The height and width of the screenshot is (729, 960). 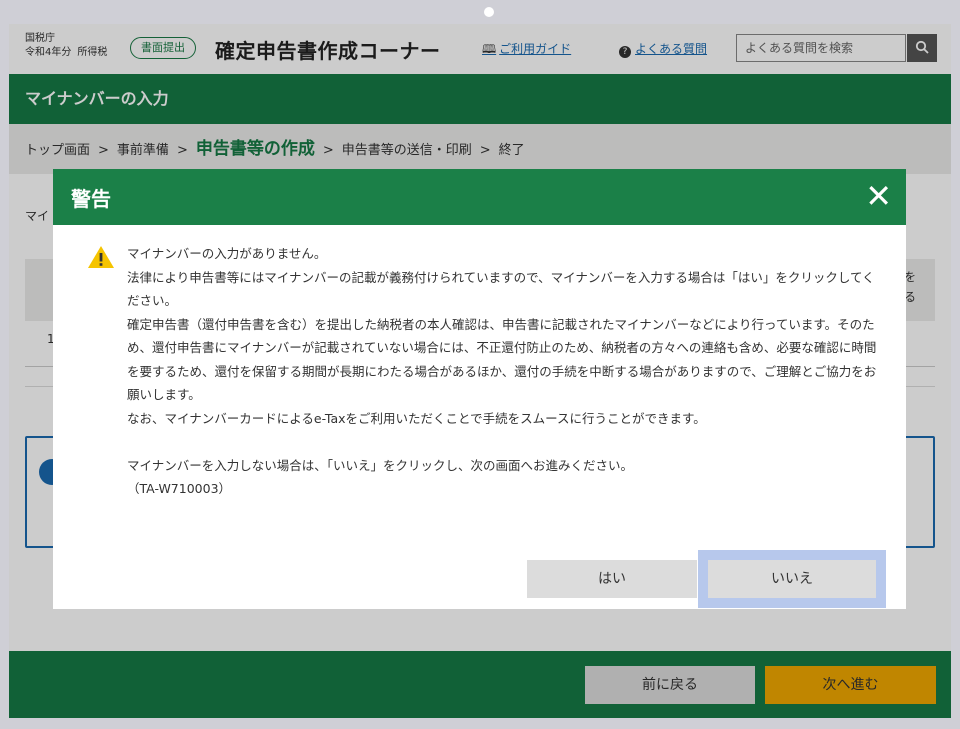 I want to click on camera-dot, so click(x=489, y=12).